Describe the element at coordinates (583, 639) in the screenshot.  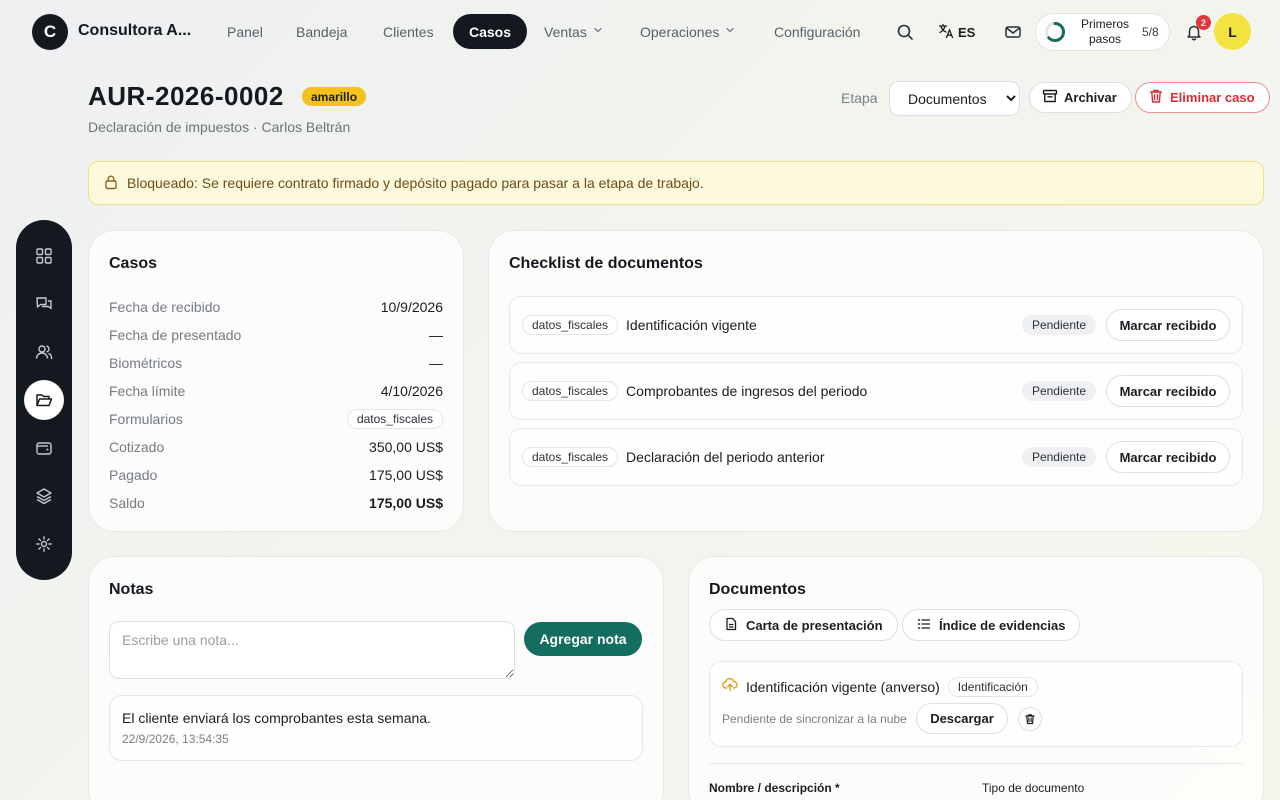
I see `add-note-button: Agregar nota` at that location.